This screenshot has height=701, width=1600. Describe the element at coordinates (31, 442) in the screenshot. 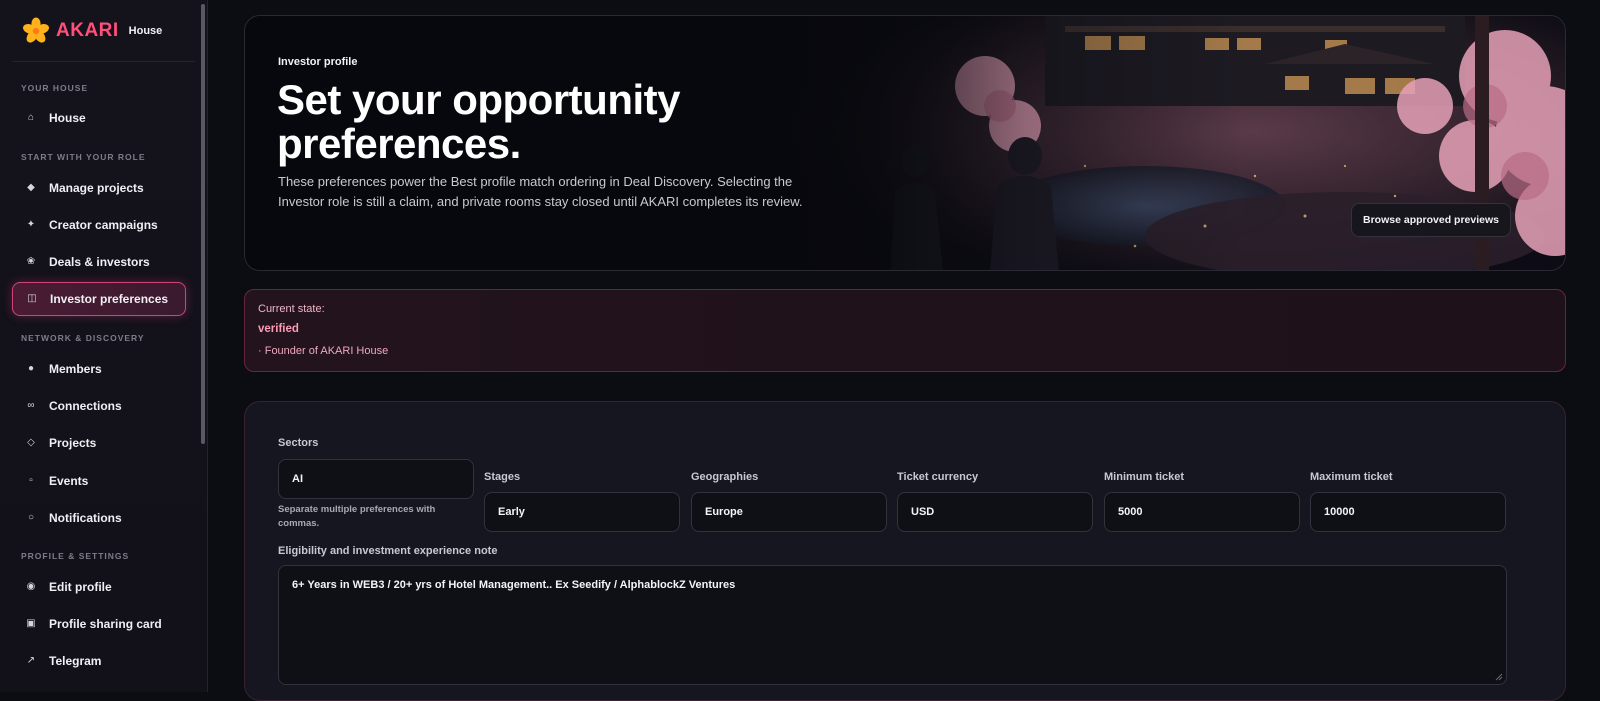

I see `diamond-outline-icon: ◇` at that location.